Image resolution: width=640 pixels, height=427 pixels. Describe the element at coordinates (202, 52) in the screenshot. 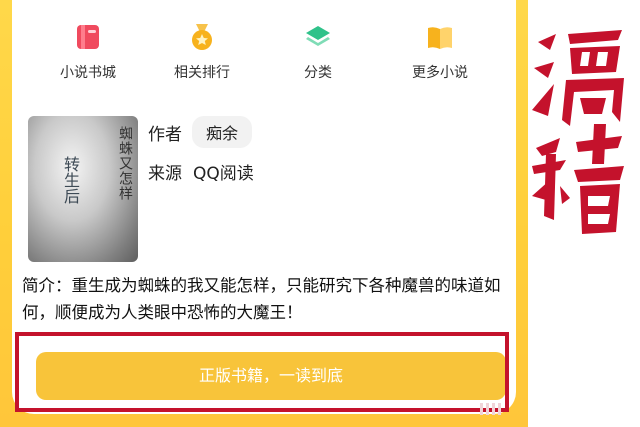

I see `nav-item-ranking: 相关排行` at that location.